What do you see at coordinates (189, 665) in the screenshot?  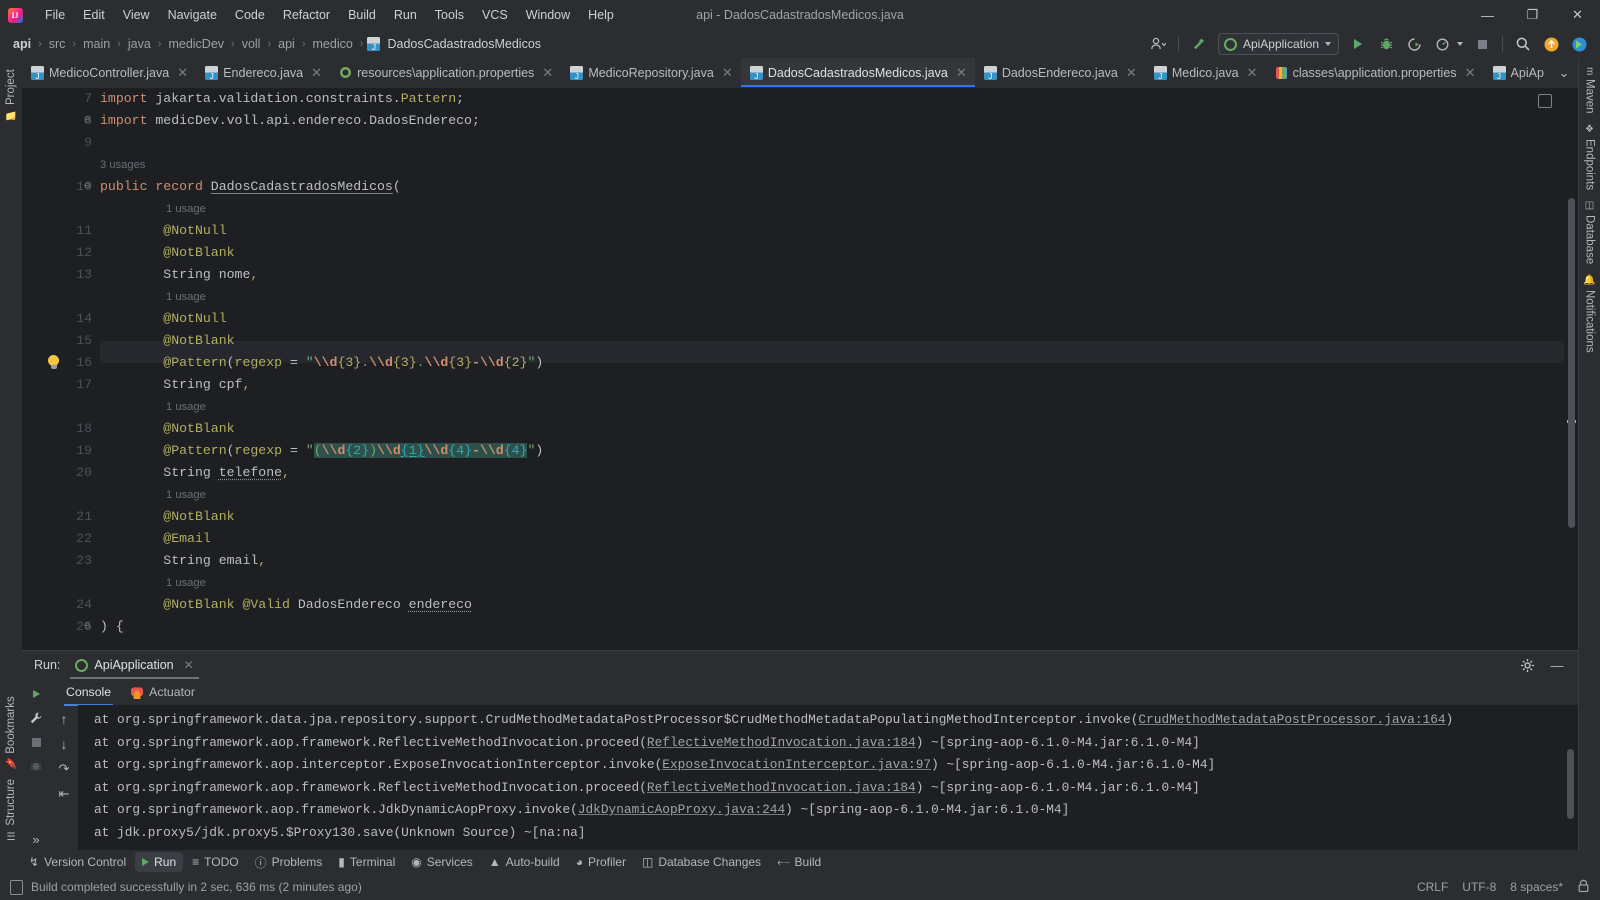 I see `close-icon: ✕` at bounding box center [189, 665].